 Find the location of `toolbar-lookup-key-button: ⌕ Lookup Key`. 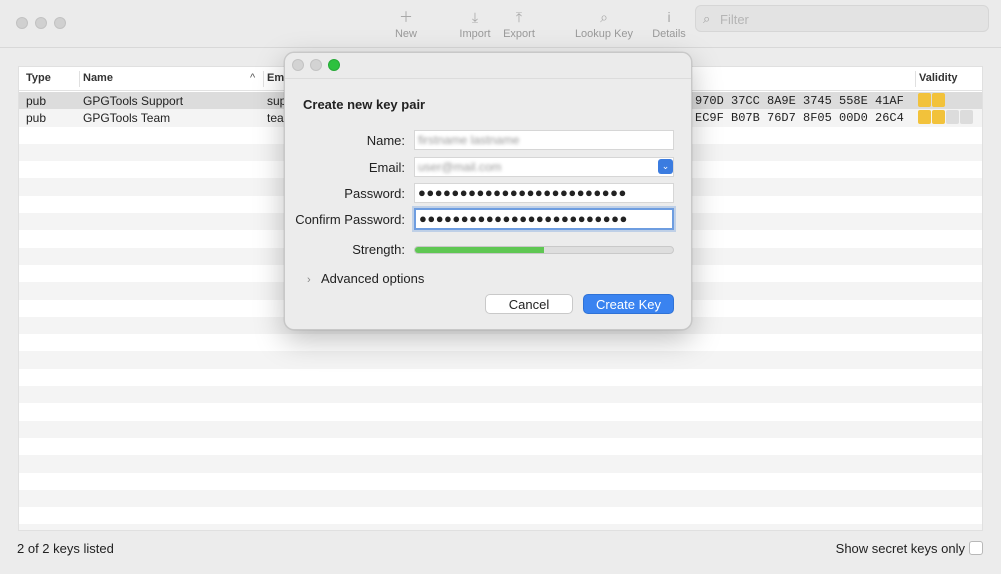

toolbar-lookup-key-button: ⌕ Lookup Key is located at coordinates (604, 23).